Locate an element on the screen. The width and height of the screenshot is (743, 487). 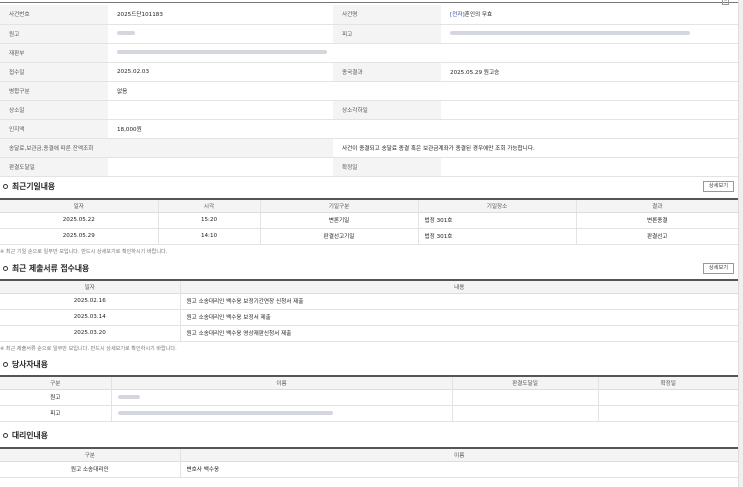
column-header: 결과 is located at coordinates (656, 206).